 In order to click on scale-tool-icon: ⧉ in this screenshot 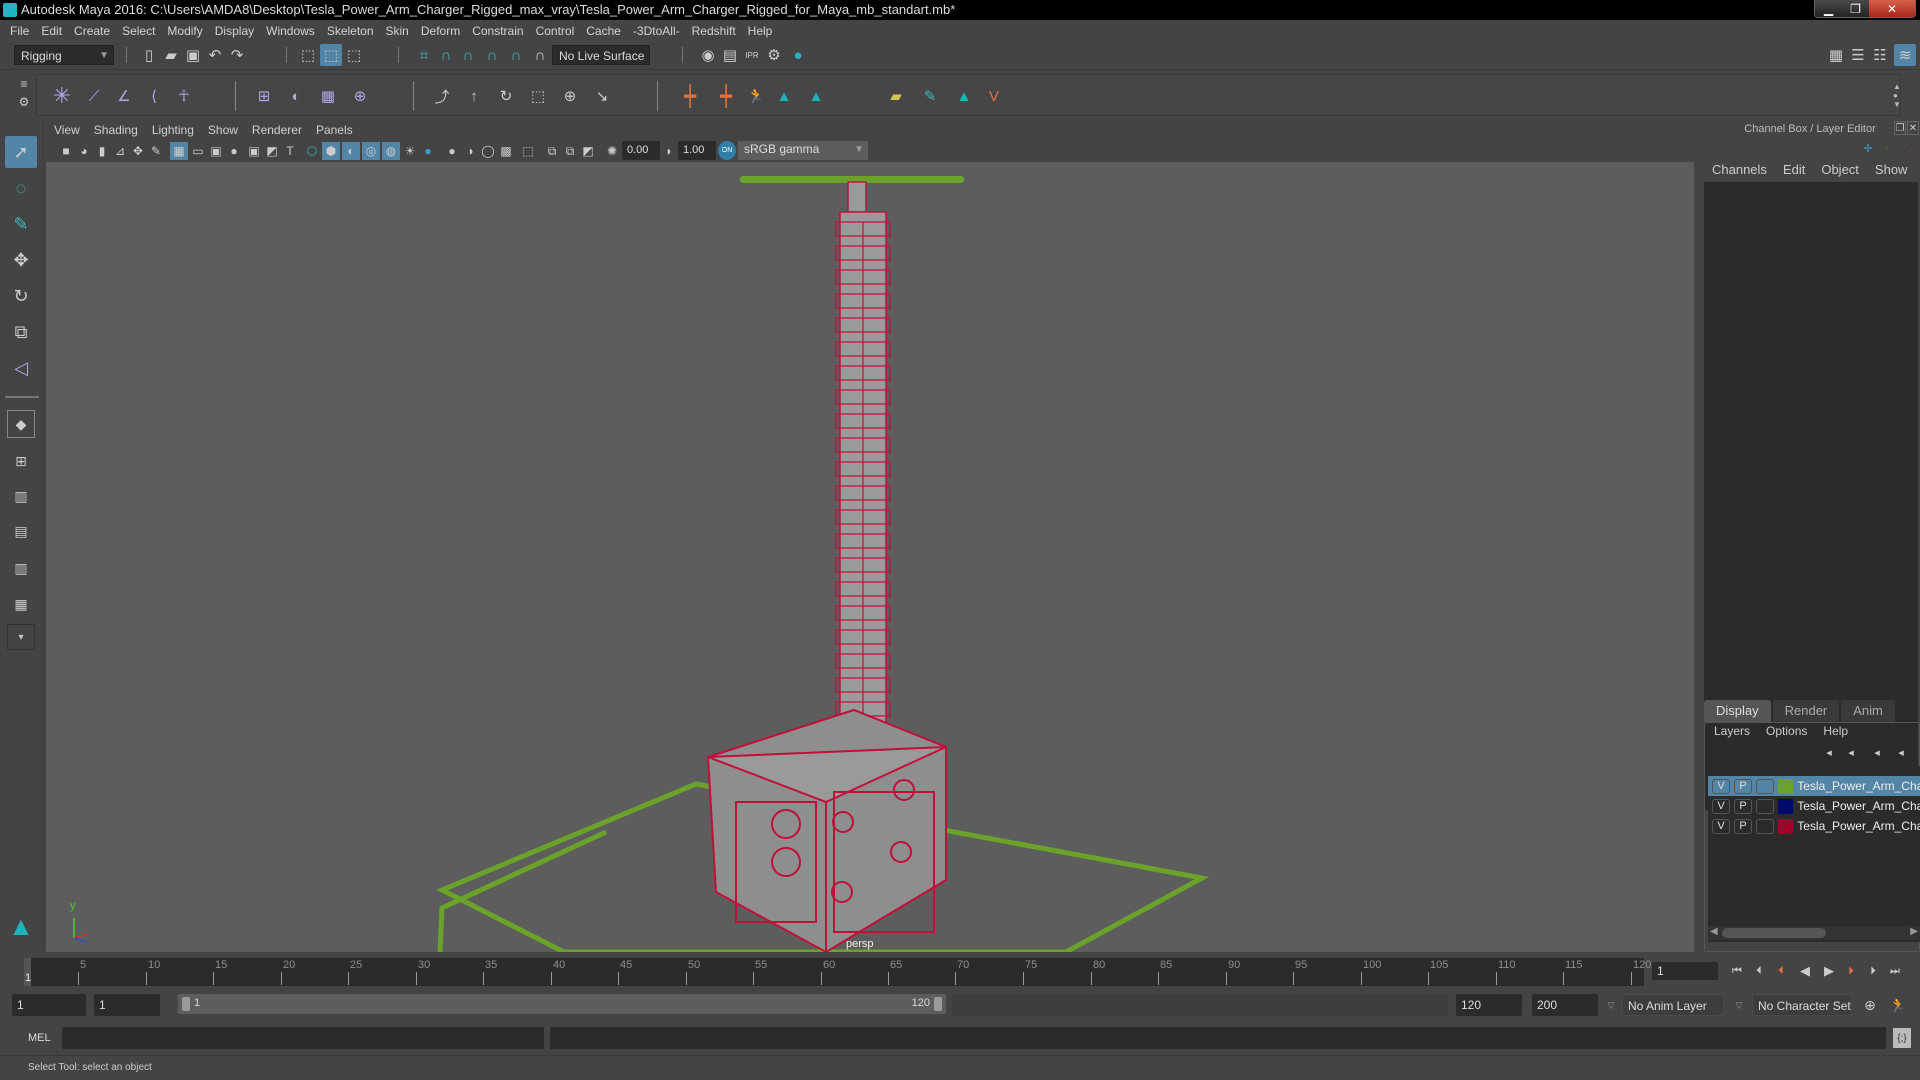, I will do `click(21, 332)`.